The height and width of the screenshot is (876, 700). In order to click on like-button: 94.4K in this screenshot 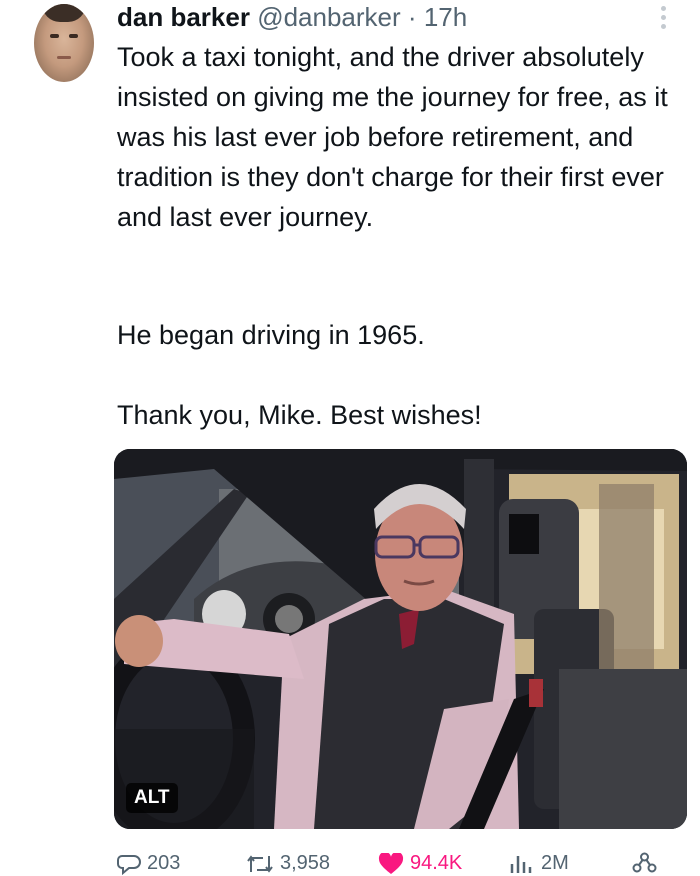, I will do `click(420, 863)`.